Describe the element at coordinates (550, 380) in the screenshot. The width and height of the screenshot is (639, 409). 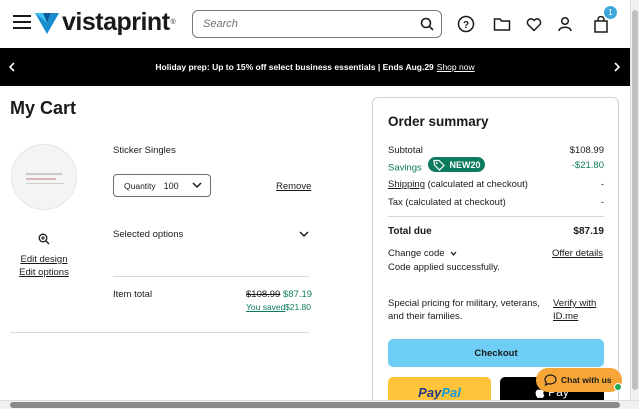
I see `chat-bubble-icon` at that location.